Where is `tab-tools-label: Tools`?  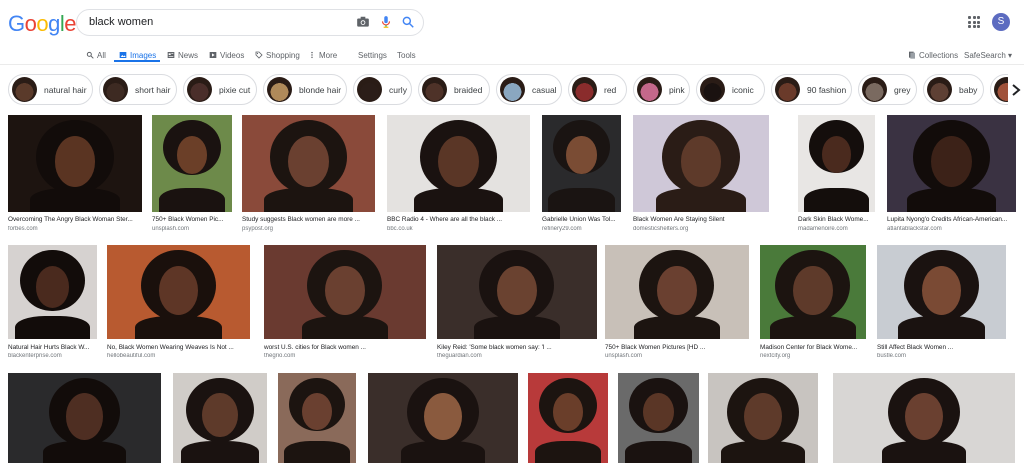
tab-tools-label: Tools is located at coordinates (406, 55).